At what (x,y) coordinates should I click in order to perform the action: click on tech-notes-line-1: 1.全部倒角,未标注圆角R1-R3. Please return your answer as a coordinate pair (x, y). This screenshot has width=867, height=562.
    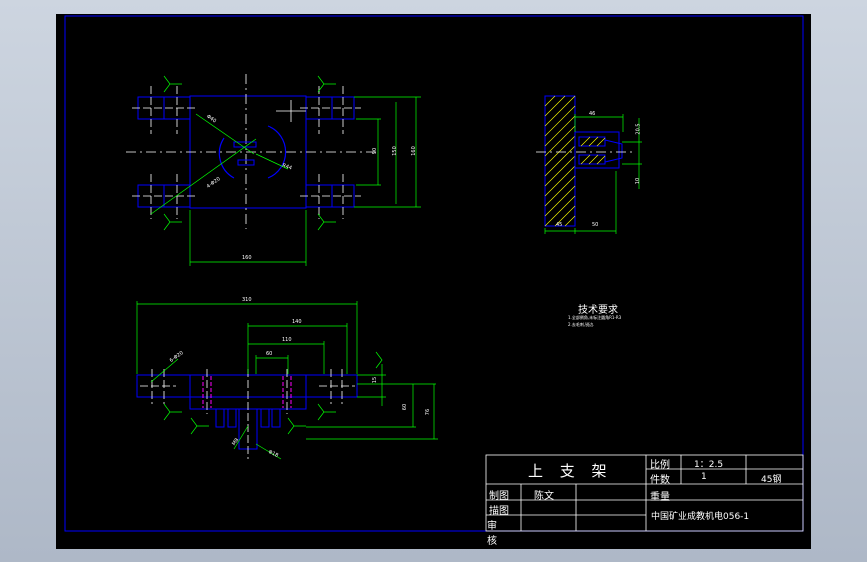
    Looking at the image, I should click on (595, 317).